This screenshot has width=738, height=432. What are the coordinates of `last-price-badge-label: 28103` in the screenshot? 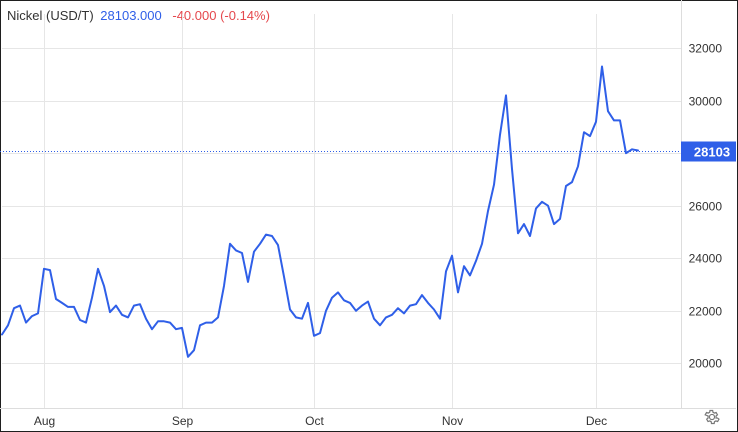 It's located at (712, 152).